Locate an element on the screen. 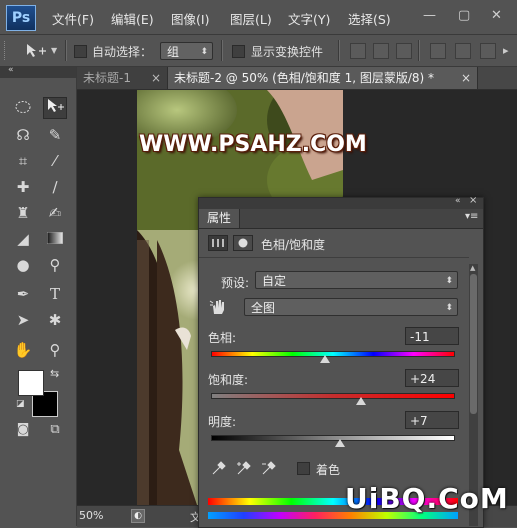  panel-header: « × is located at coordinates (341, 202).